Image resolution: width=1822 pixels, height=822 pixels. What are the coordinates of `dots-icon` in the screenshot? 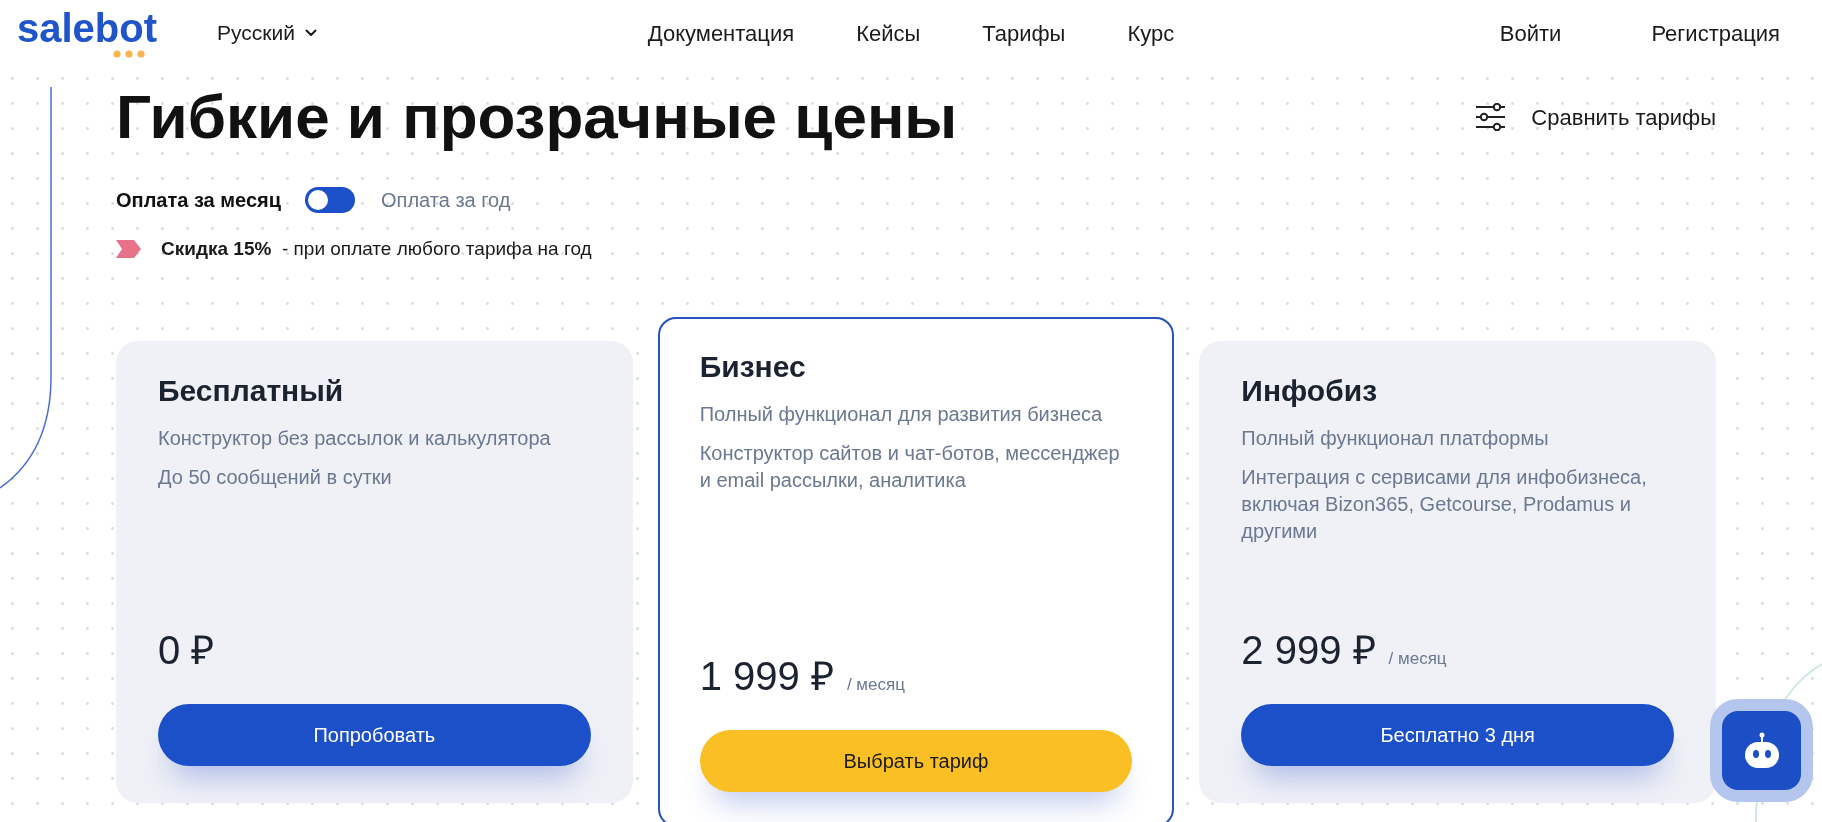 It's located at (129, 54).